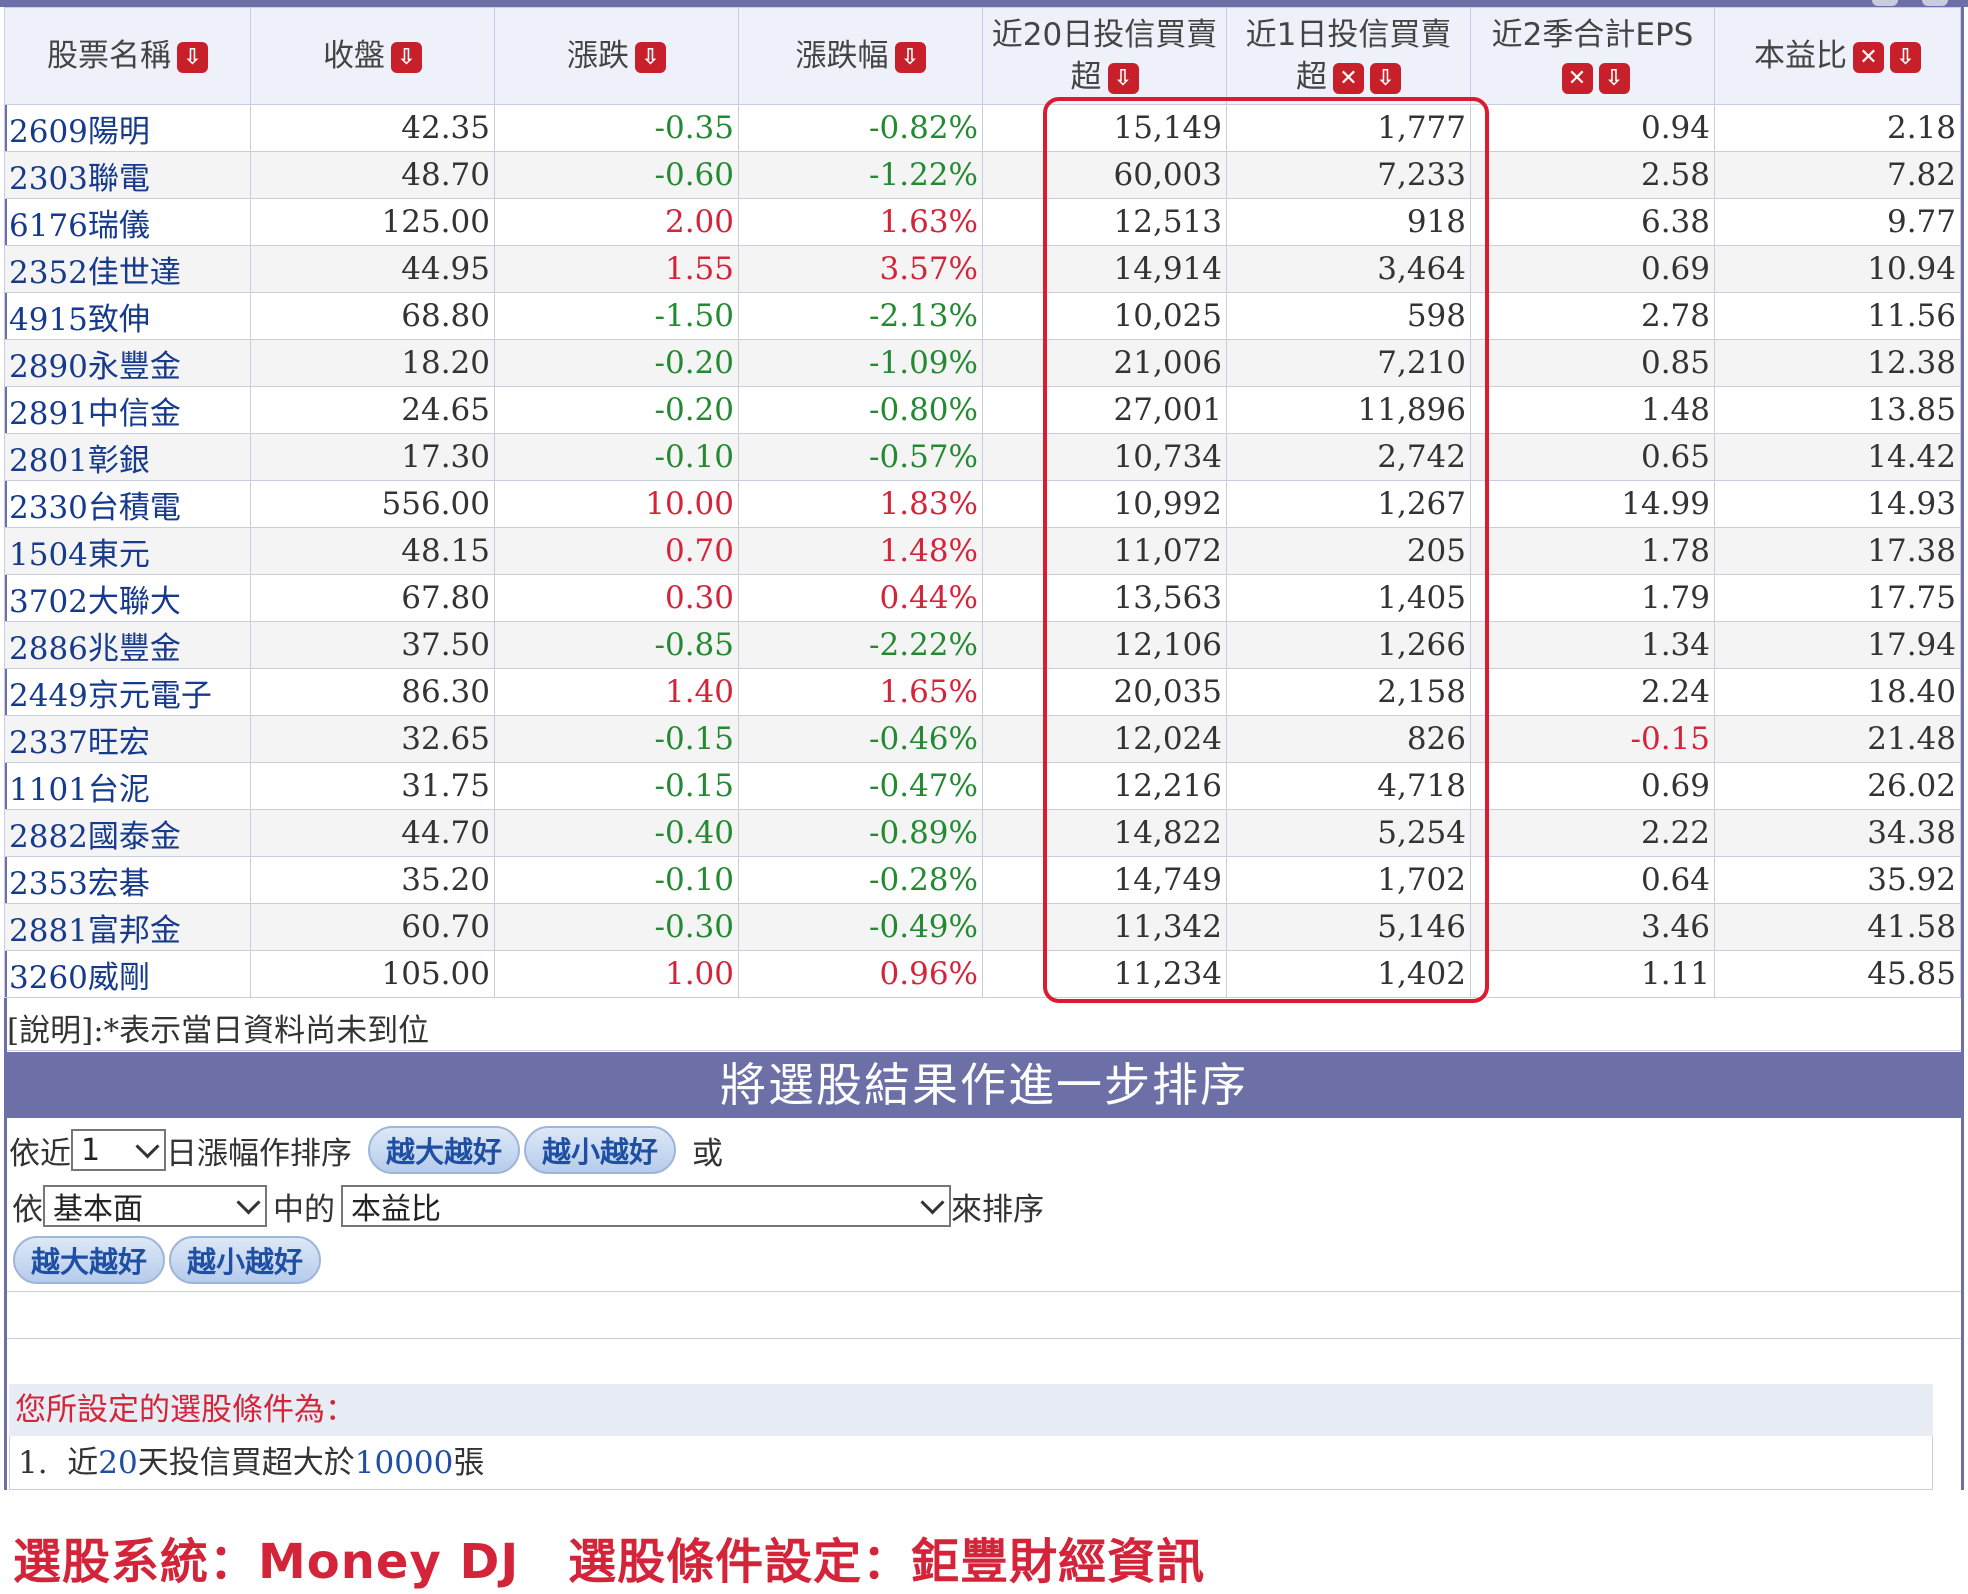  I want to click on stock-name-link: 3260威剛, so click(127, 974).